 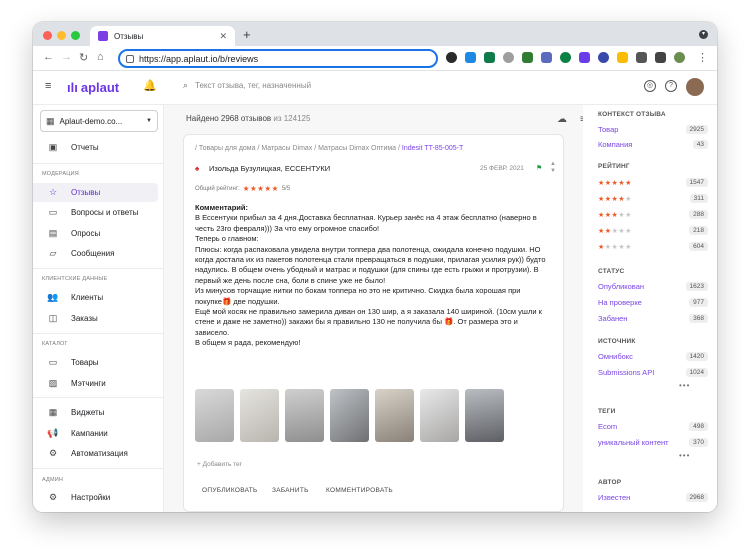 I want to click on expand-collapse-icon: ▲ ▼, so click(x=553, y=168).